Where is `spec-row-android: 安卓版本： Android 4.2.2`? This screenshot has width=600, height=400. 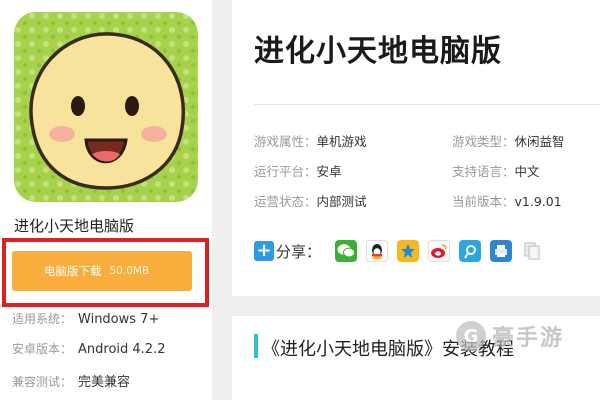 spec-row-android: 安卓版本： Android 4.2.2 is located at coordinates (89, 348).